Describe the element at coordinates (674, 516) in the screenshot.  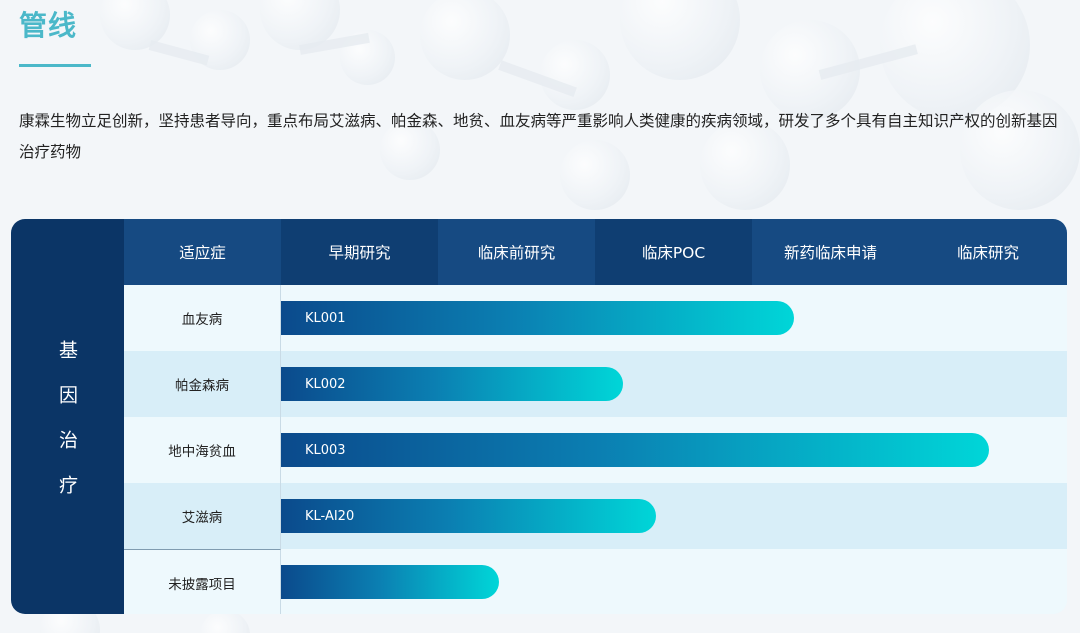
I see `progress-track: KL-AI20` at that location.